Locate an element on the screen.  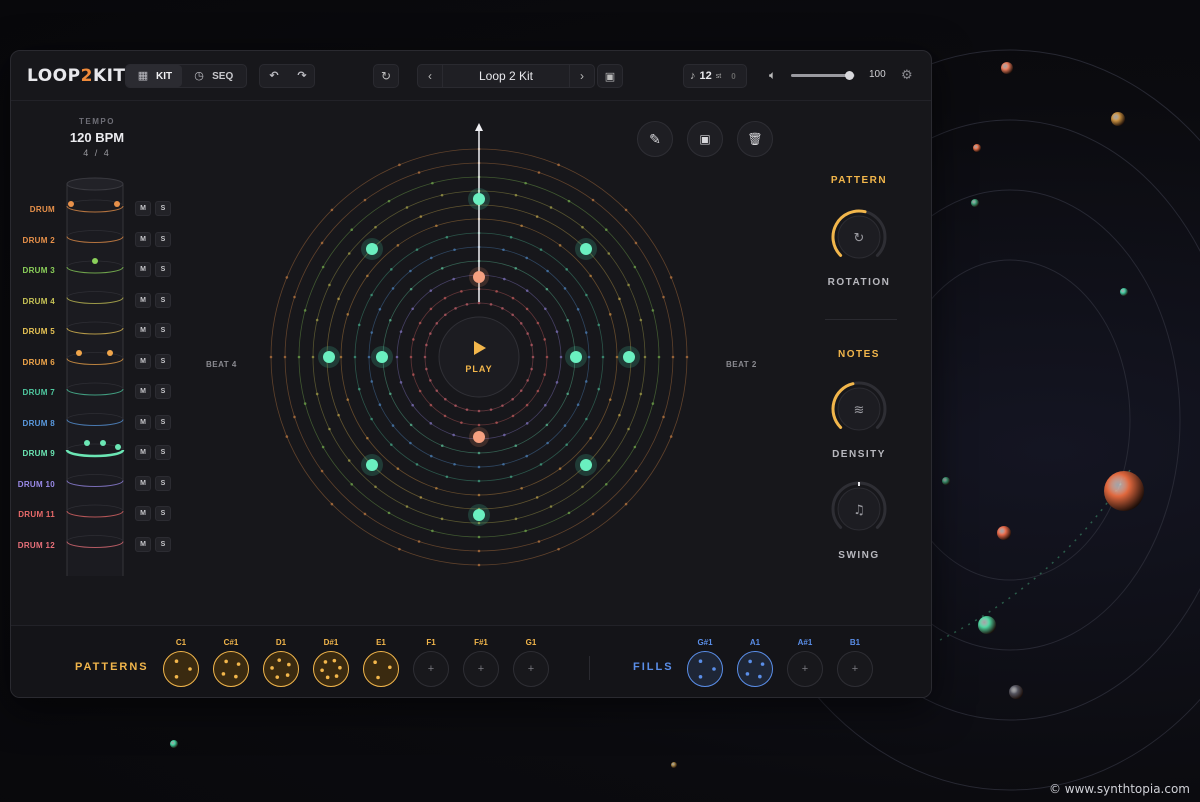
rotation-knob: ↻ is located at coordinates (859, 237).